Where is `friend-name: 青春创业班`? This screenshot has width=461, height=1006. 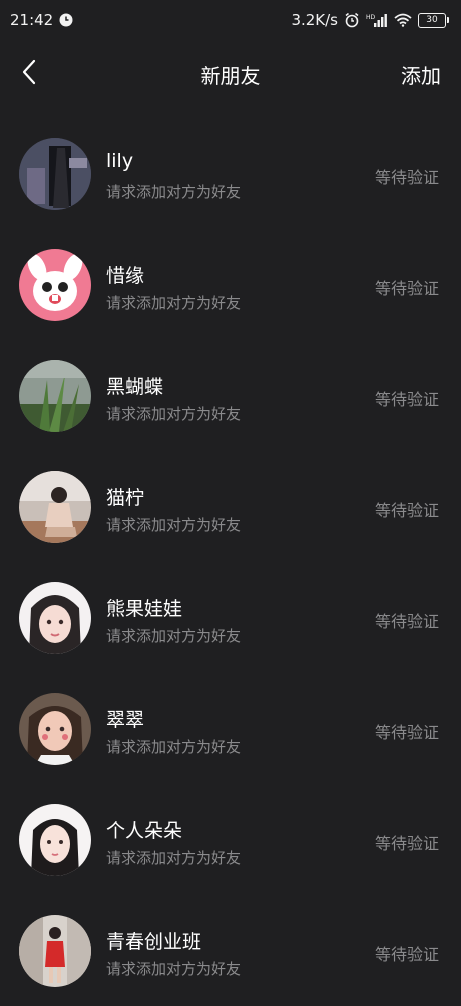 friend-name: 青春创业班 is located at coordinates (154, 942).